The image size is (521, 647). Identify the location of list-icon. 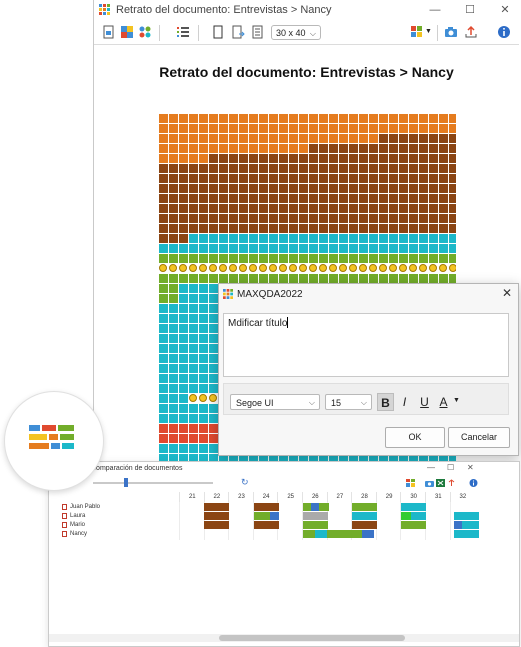
(183, 32).